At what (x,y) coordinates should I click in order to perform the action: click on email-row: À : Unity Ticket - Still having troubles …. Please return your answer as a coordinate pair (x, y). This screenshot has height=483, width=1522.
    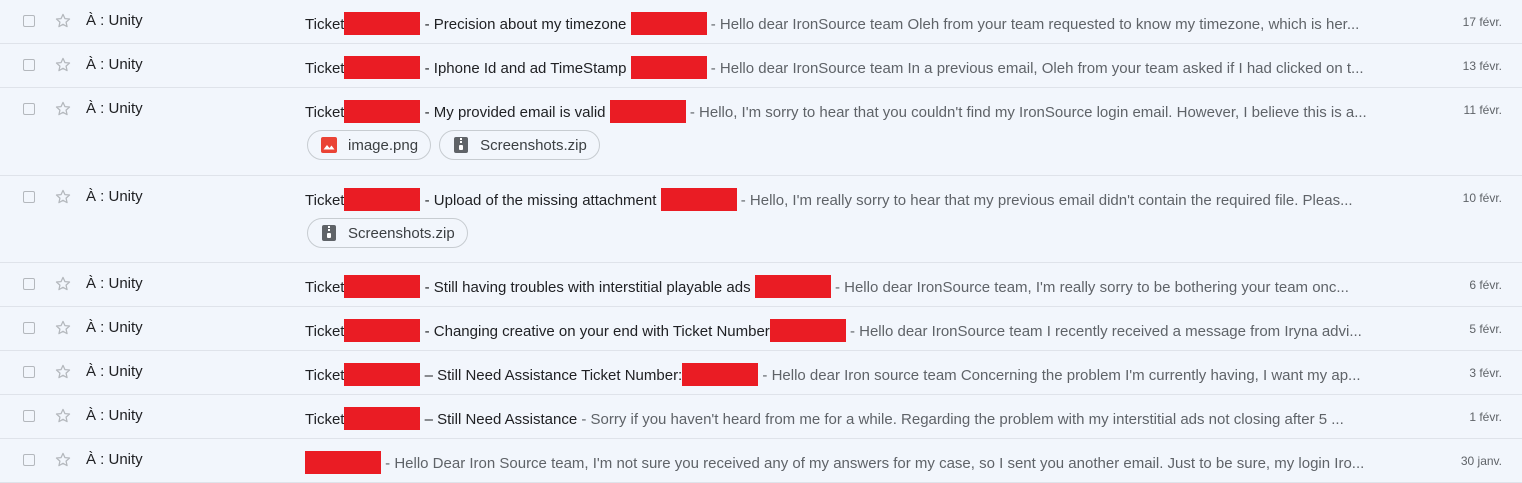
    Looking at the image, I should click on (761, 285).